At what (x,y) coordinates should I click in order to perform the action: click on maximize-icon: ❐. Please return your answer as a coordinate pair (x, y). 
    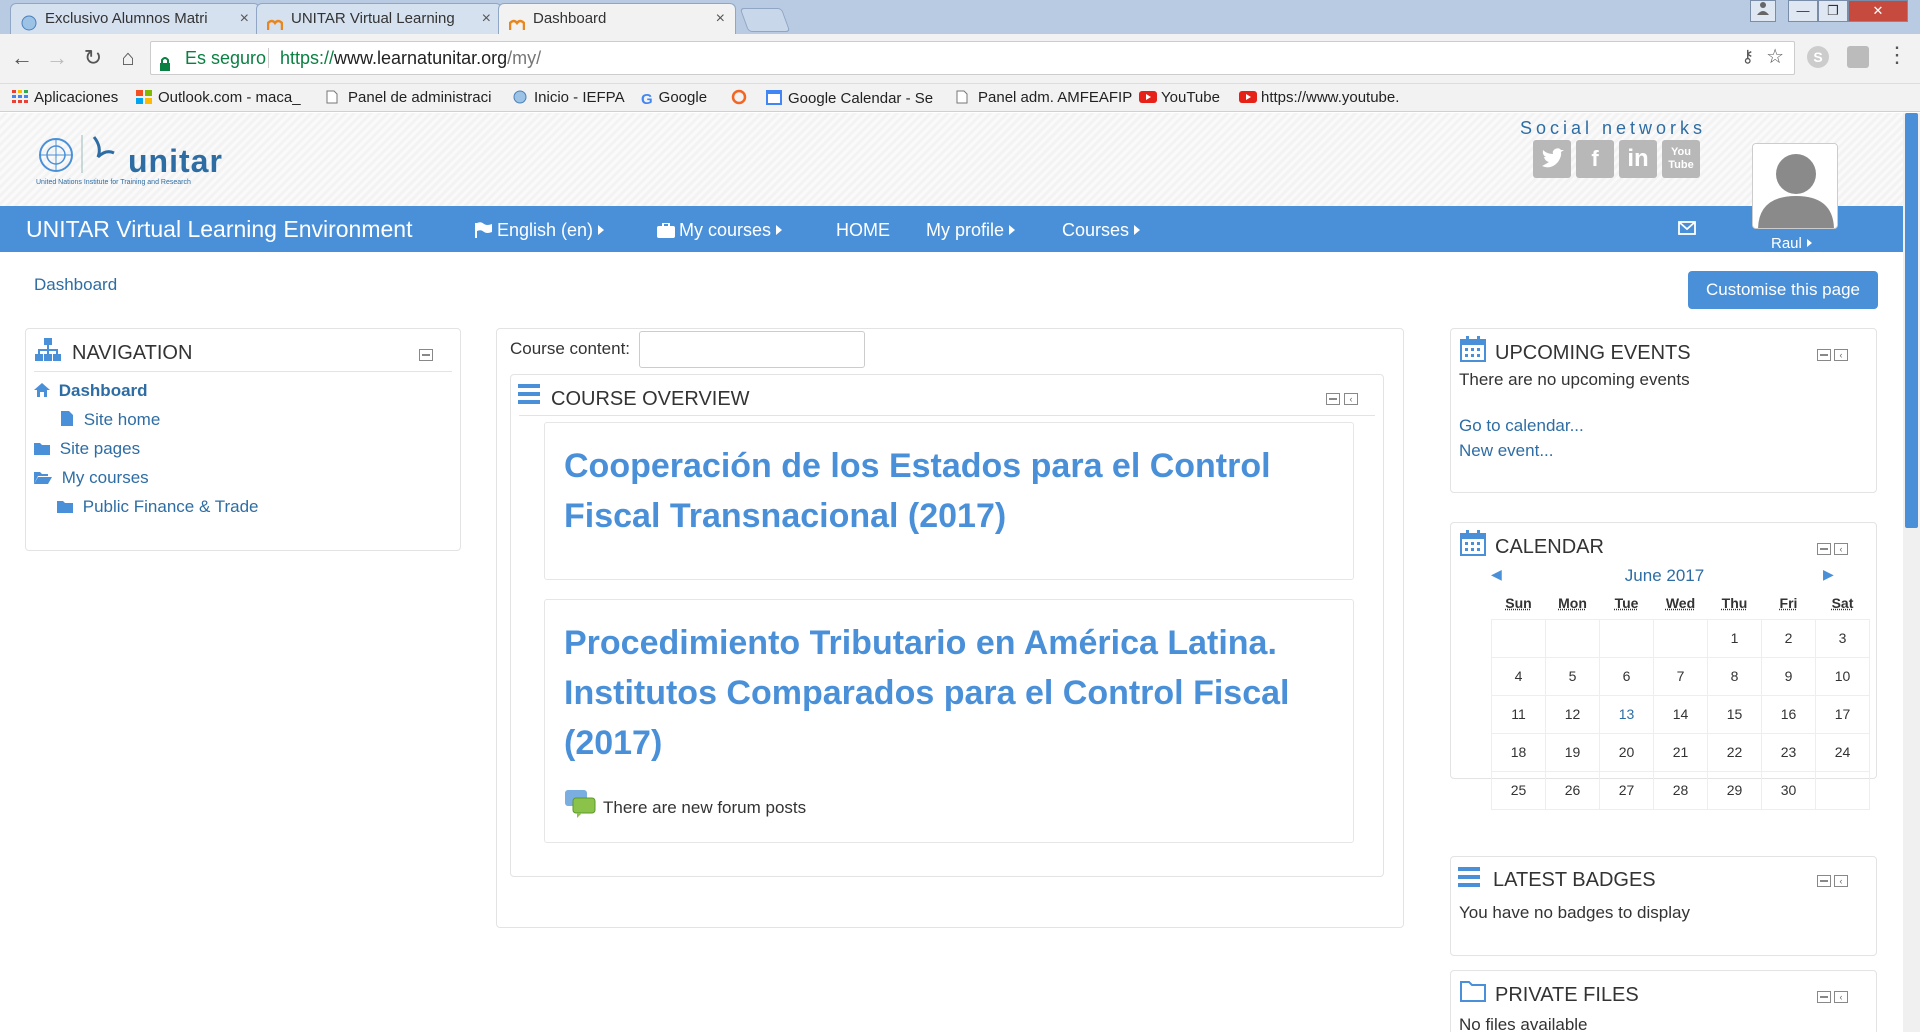
    Looking at the image, I should click on (1833, 11).